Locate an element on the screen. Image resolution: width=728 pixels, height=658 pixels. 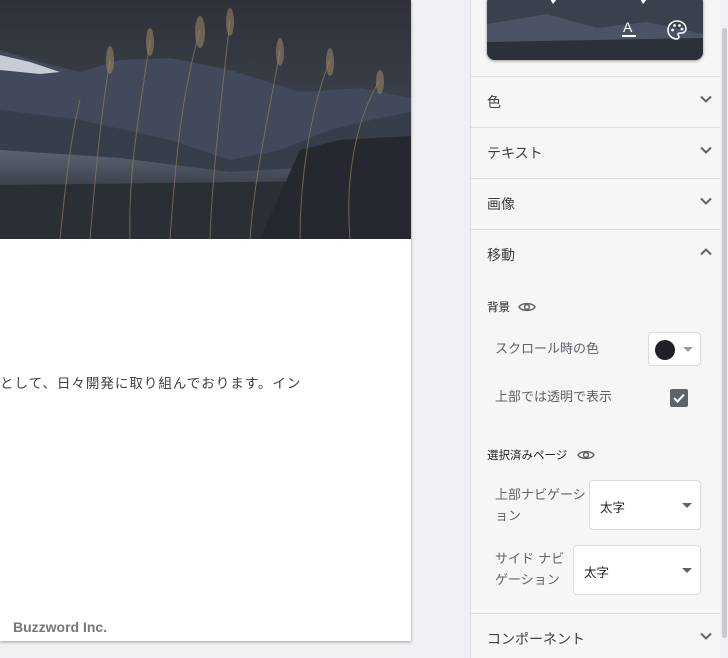
section-color: 色 is located at coordinates (596, 101).